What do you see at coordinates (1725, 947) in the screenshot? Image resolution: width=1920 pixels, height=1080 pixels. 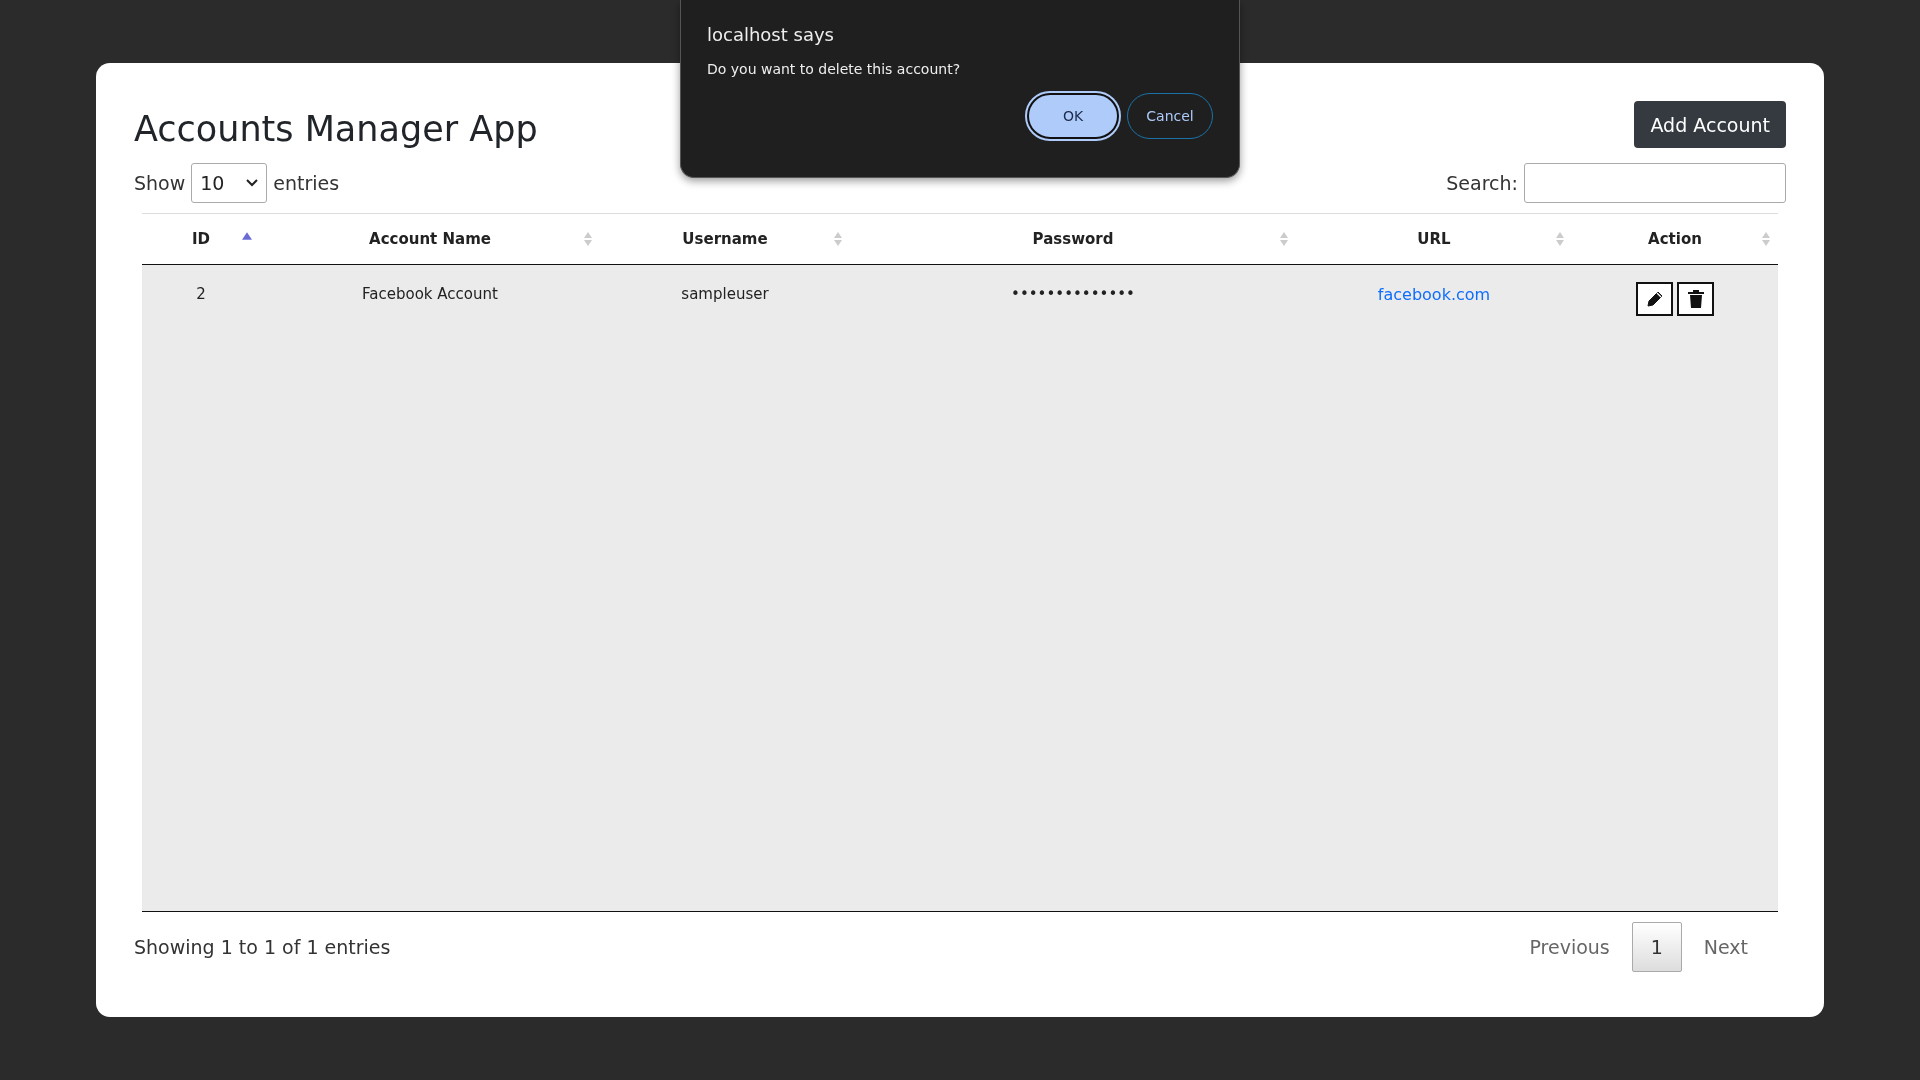 I see `next-link: Next` at bounding box center [1725, 947].